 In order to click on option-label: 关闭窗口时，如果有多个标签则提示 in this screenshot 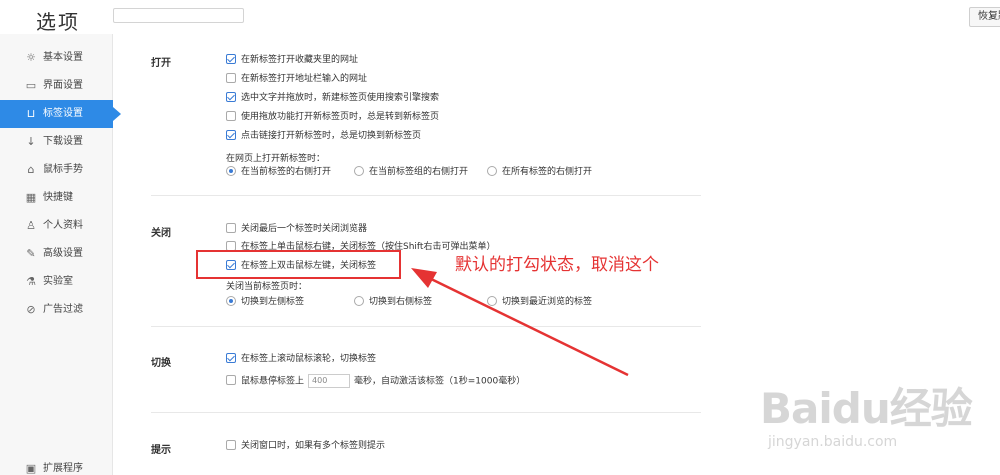, I will do `click(313, 446)`.